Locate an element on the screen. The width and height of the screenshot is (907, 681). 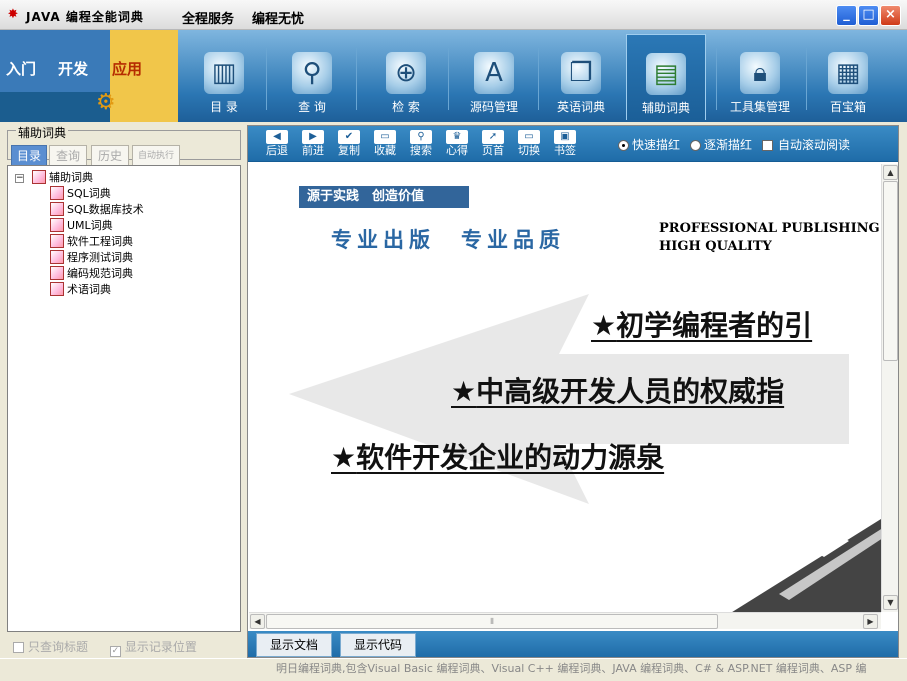
favorite-button: ▭ 收藏 is located at coordinates (385, 144).